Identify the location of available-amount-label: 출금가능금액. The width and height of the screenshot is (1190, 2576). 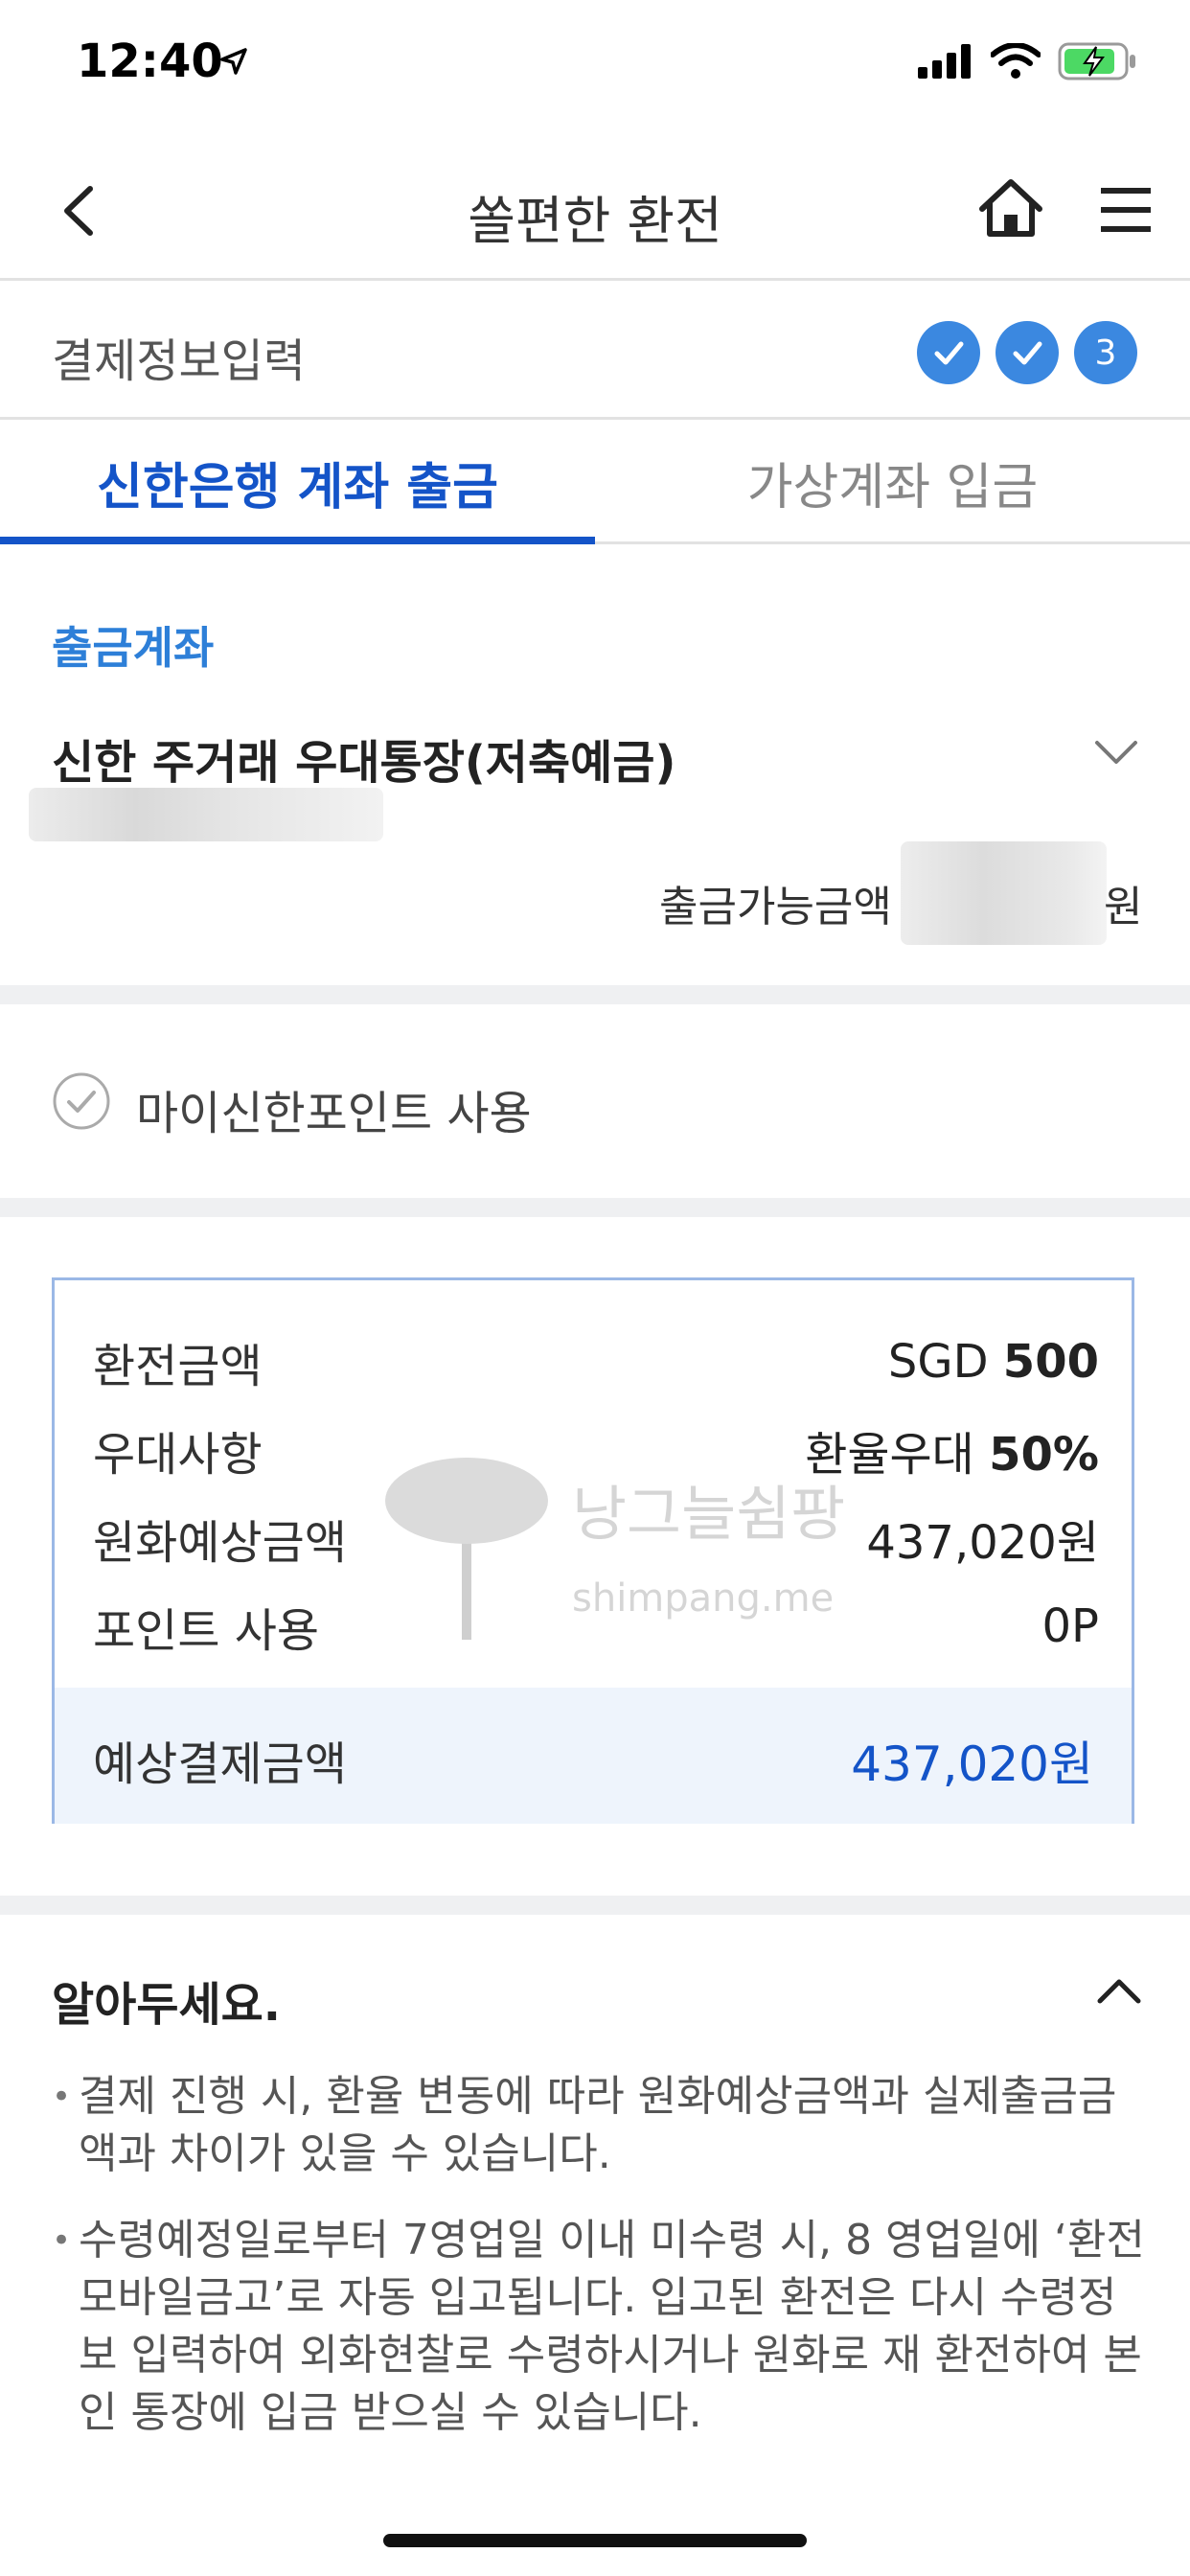
(776, 907).